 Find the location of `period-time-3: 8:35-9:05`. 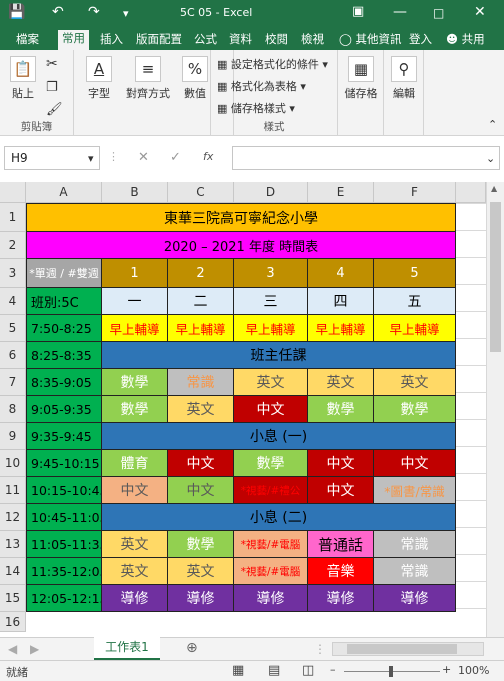

period-time-3: 8:35-9:05 is located at coordinates (64, 382).